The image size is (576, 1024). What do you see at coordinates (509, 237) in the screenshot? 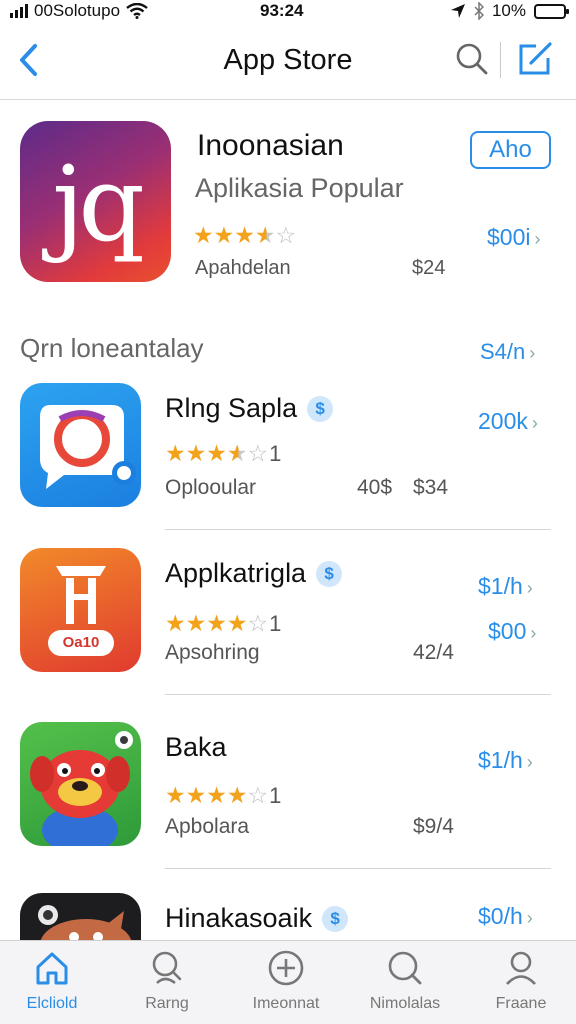
I see `featured-price: $00i` at bounding box center [509, 237].